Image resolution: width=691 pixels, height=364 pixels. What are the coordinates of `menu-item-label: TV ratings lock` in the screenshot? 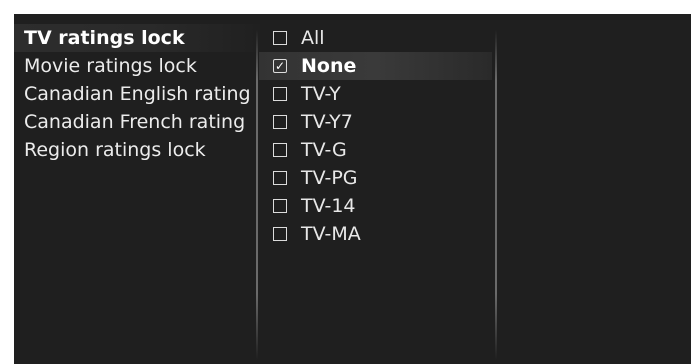 It's located at (104, 38).